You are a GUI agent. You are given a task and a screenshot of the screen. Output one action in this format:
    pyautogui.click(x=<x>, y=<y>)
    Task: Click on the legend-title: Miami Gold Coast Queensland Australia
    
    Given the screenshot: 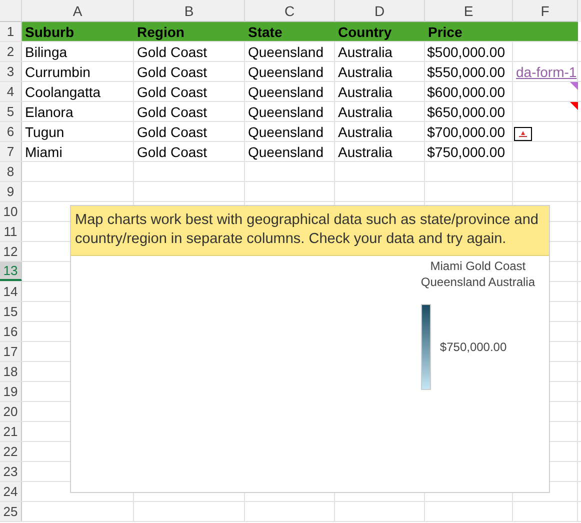 What is the action you would take?
    pyautogui.click(x=477, y=274)
    